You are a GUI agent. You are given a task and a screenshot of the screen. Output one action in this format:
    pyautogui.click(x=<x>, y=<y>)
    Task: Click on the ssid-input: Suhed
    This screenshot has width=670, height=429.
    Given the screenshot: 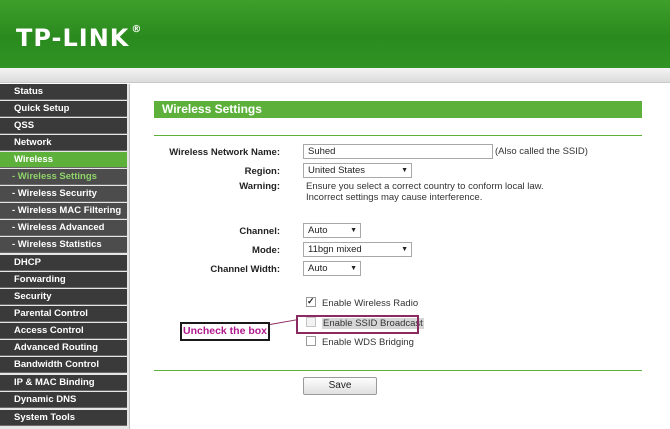 What is the action you would take?
    pyautogui.click(x=398, y=151)
    